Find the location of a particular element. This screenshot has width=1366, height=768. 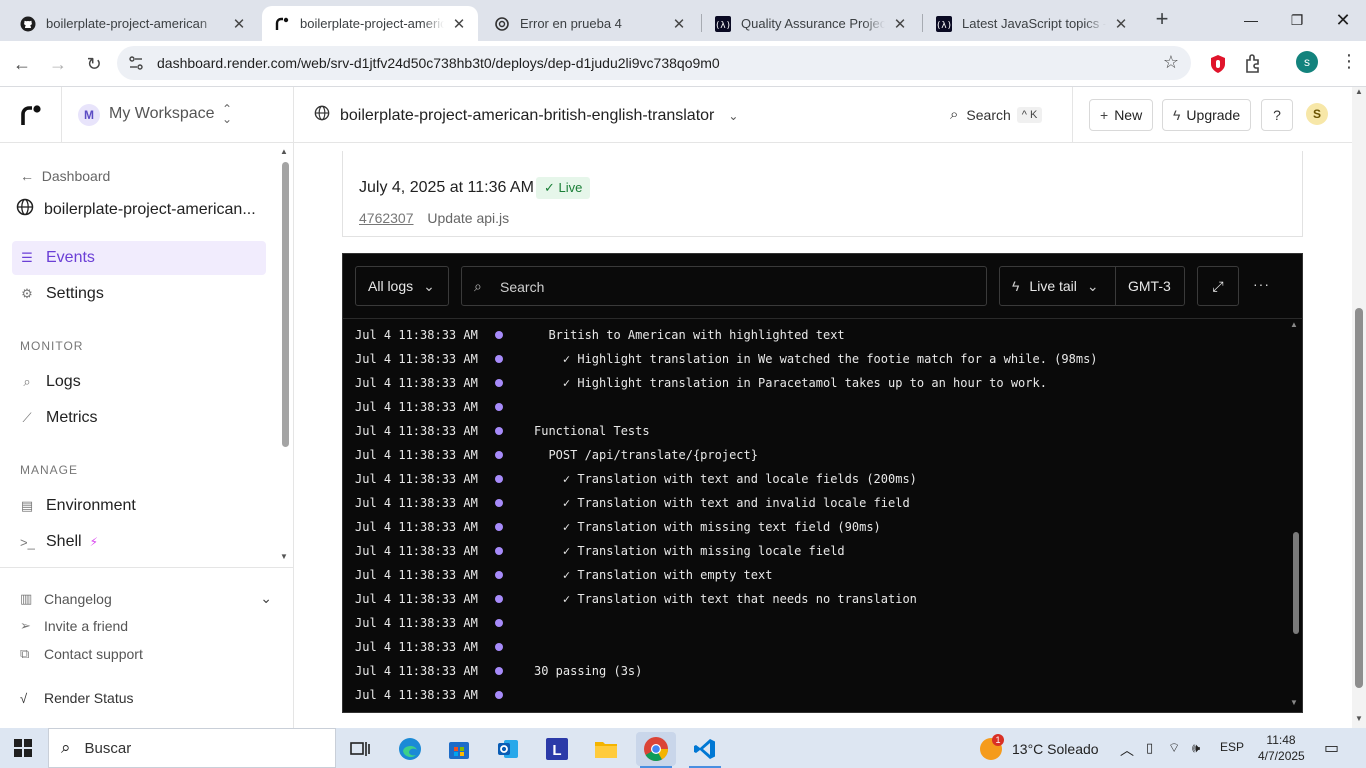

log-scrollbar: ▲ ▼ is located at coordinates (1294, 516).